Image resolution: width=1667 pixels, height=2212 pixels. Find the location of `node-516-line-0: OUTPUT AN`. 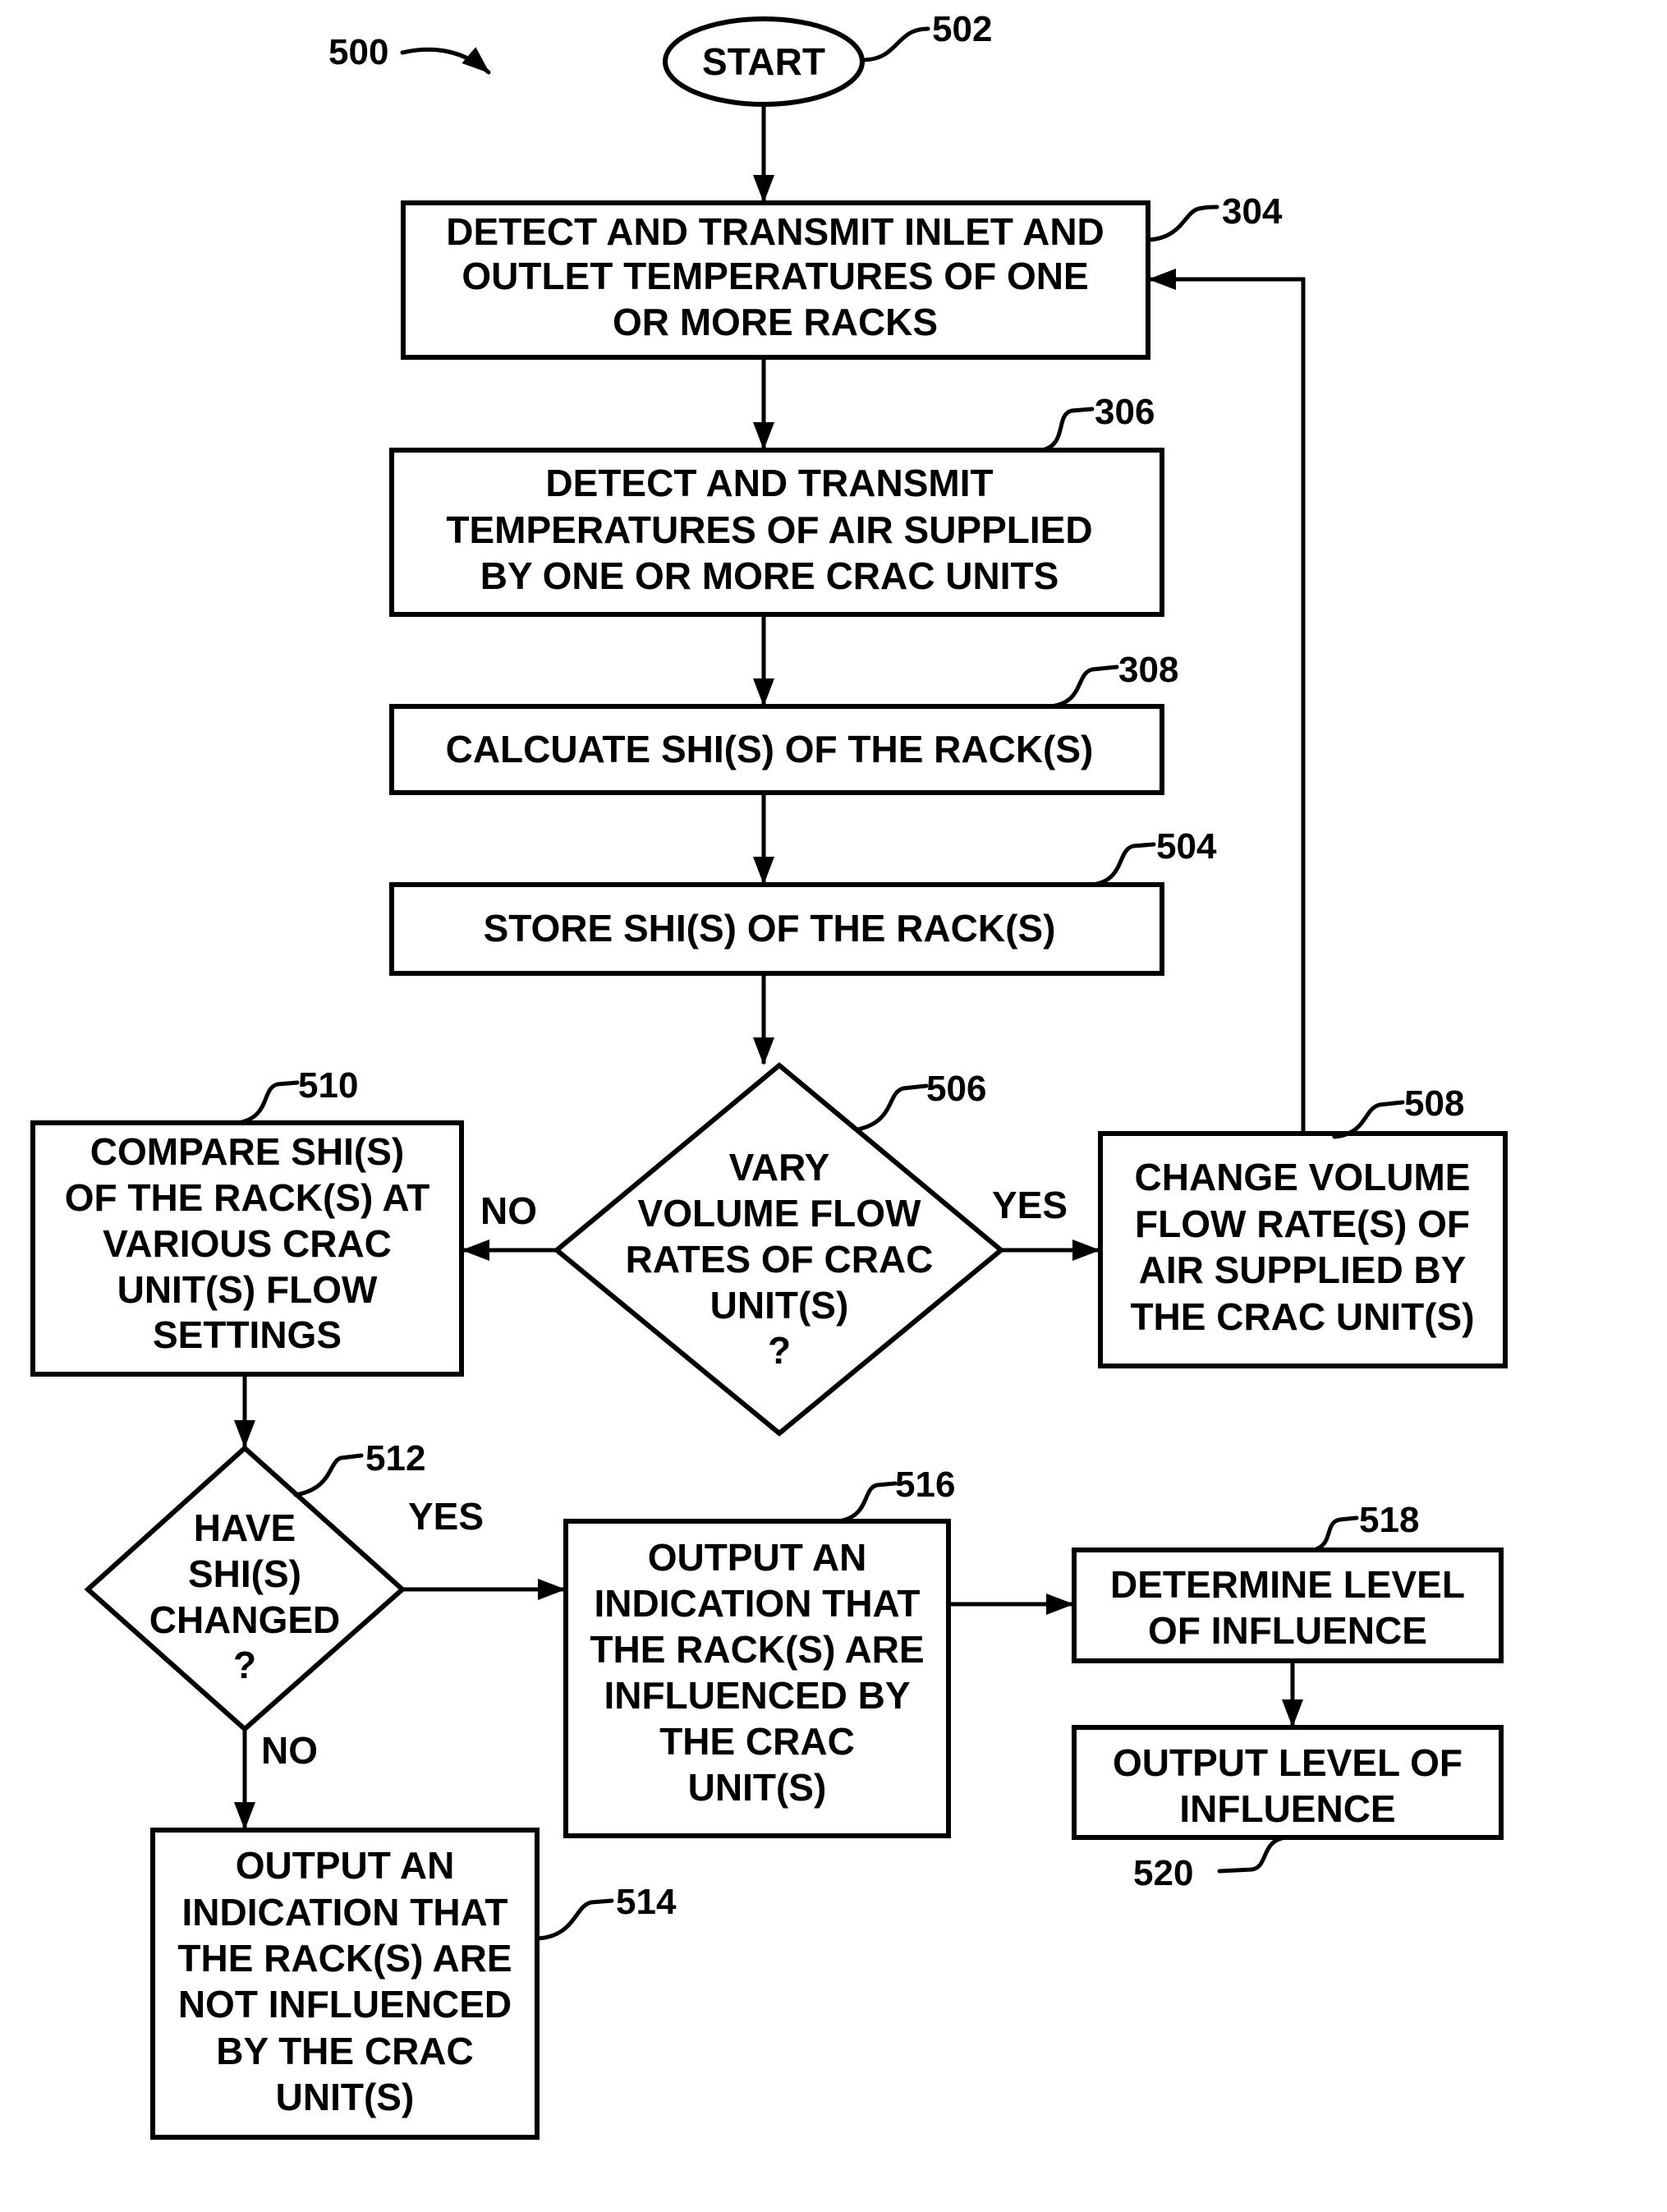

node-516-line-0: OUTPUT AN is located at coordinates (757, 1557).